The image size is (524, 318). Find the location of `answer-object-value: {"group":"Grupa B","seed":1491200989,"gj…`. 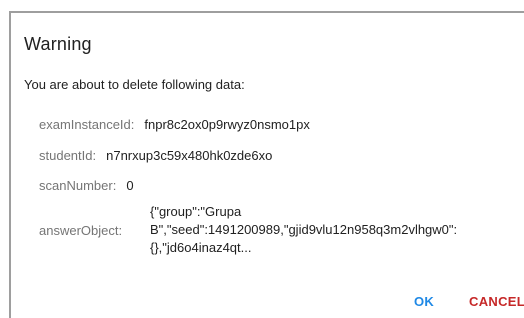

answer-object-value: {"group":"Grupa B","seed":1491200989,"gj… is located at coordinates (305, 230).